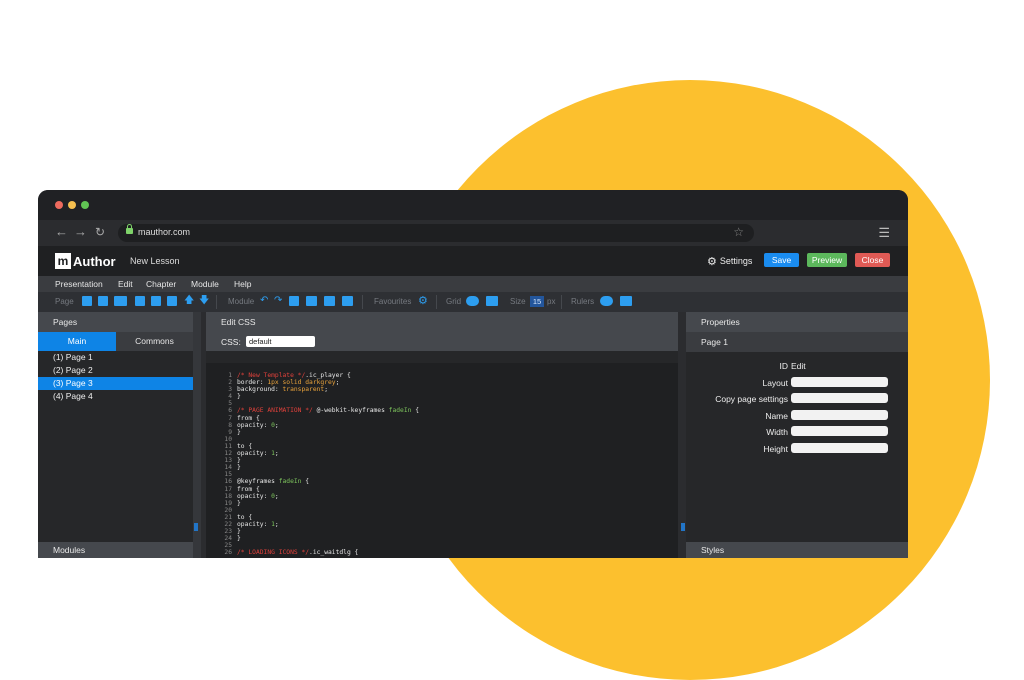 Image resolution: width=1024 pixels, height=680 pixels. Describe the element at coordinates (472, 301) in the screenshot. I see `grid-visibility-eye-icon` at that location.